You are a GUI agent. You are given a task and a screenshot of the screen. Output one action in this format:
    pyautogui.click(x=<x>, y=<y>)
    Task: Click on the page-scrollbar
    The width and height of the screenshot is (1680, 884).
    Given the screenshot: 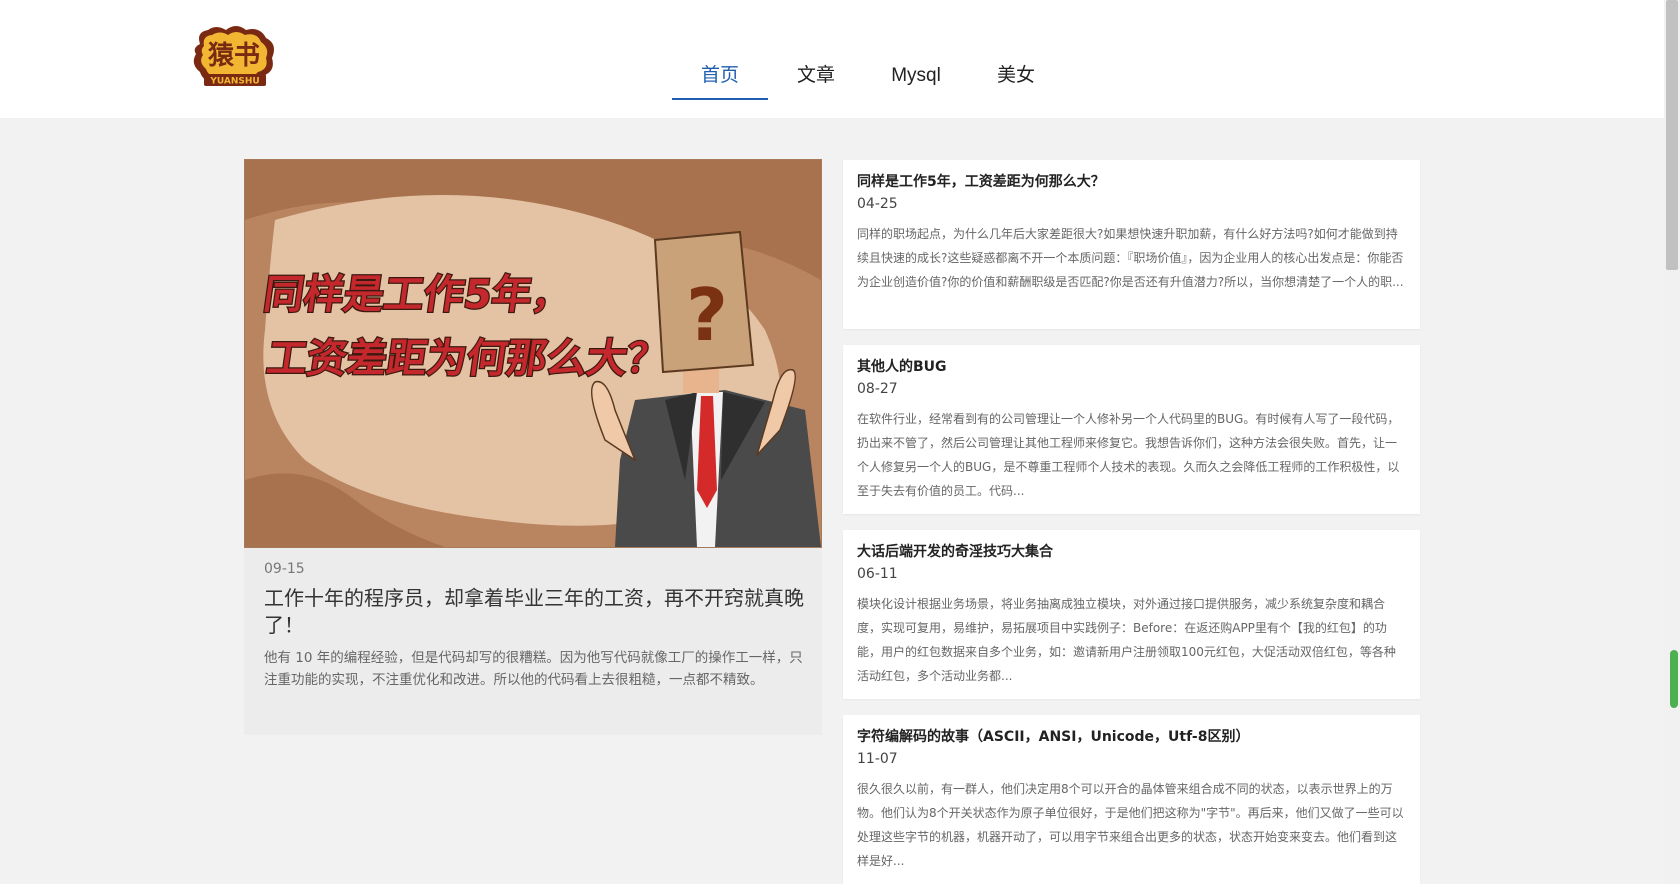 What is the action you would take?
    pyautogui.click(x=1672, y=442)
    